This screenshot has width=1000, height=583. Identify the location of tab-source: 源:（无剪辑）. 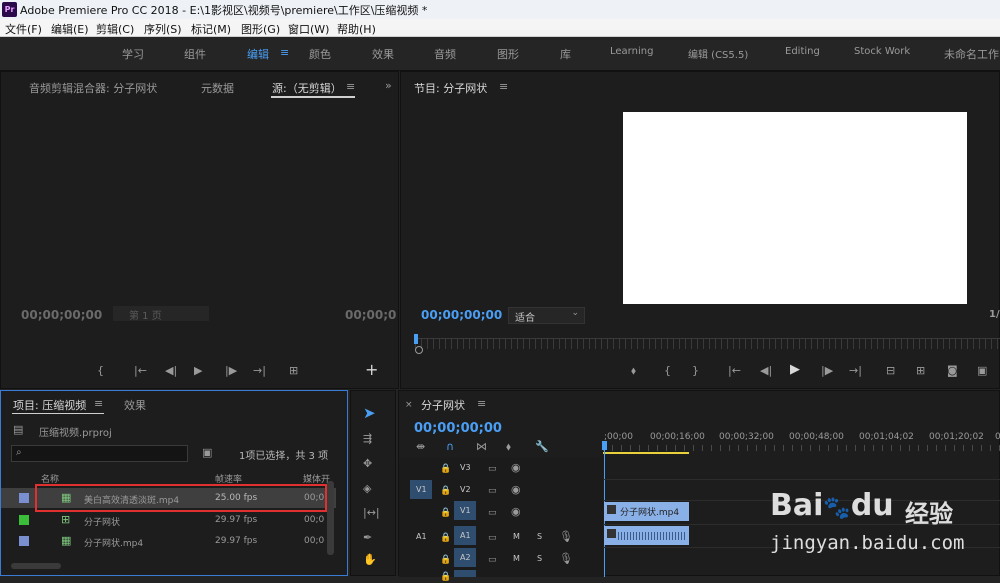
(307, 88).